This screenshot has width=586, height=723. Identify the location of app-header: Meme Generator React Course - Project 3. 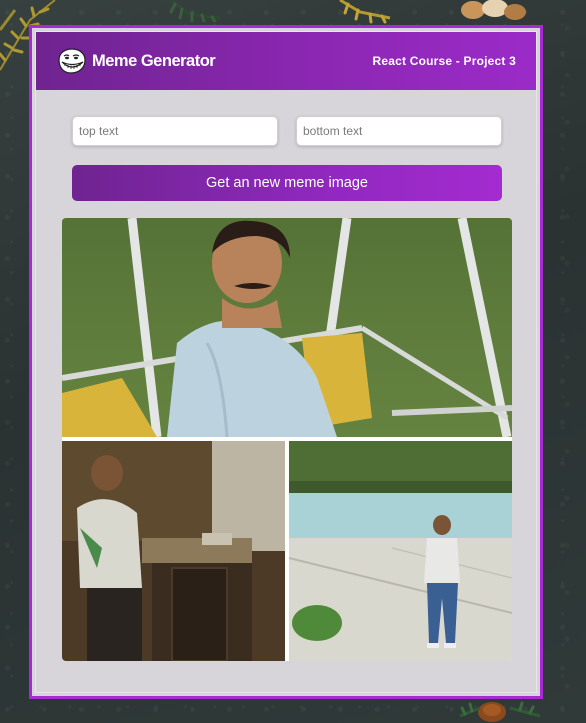
(286, 61).